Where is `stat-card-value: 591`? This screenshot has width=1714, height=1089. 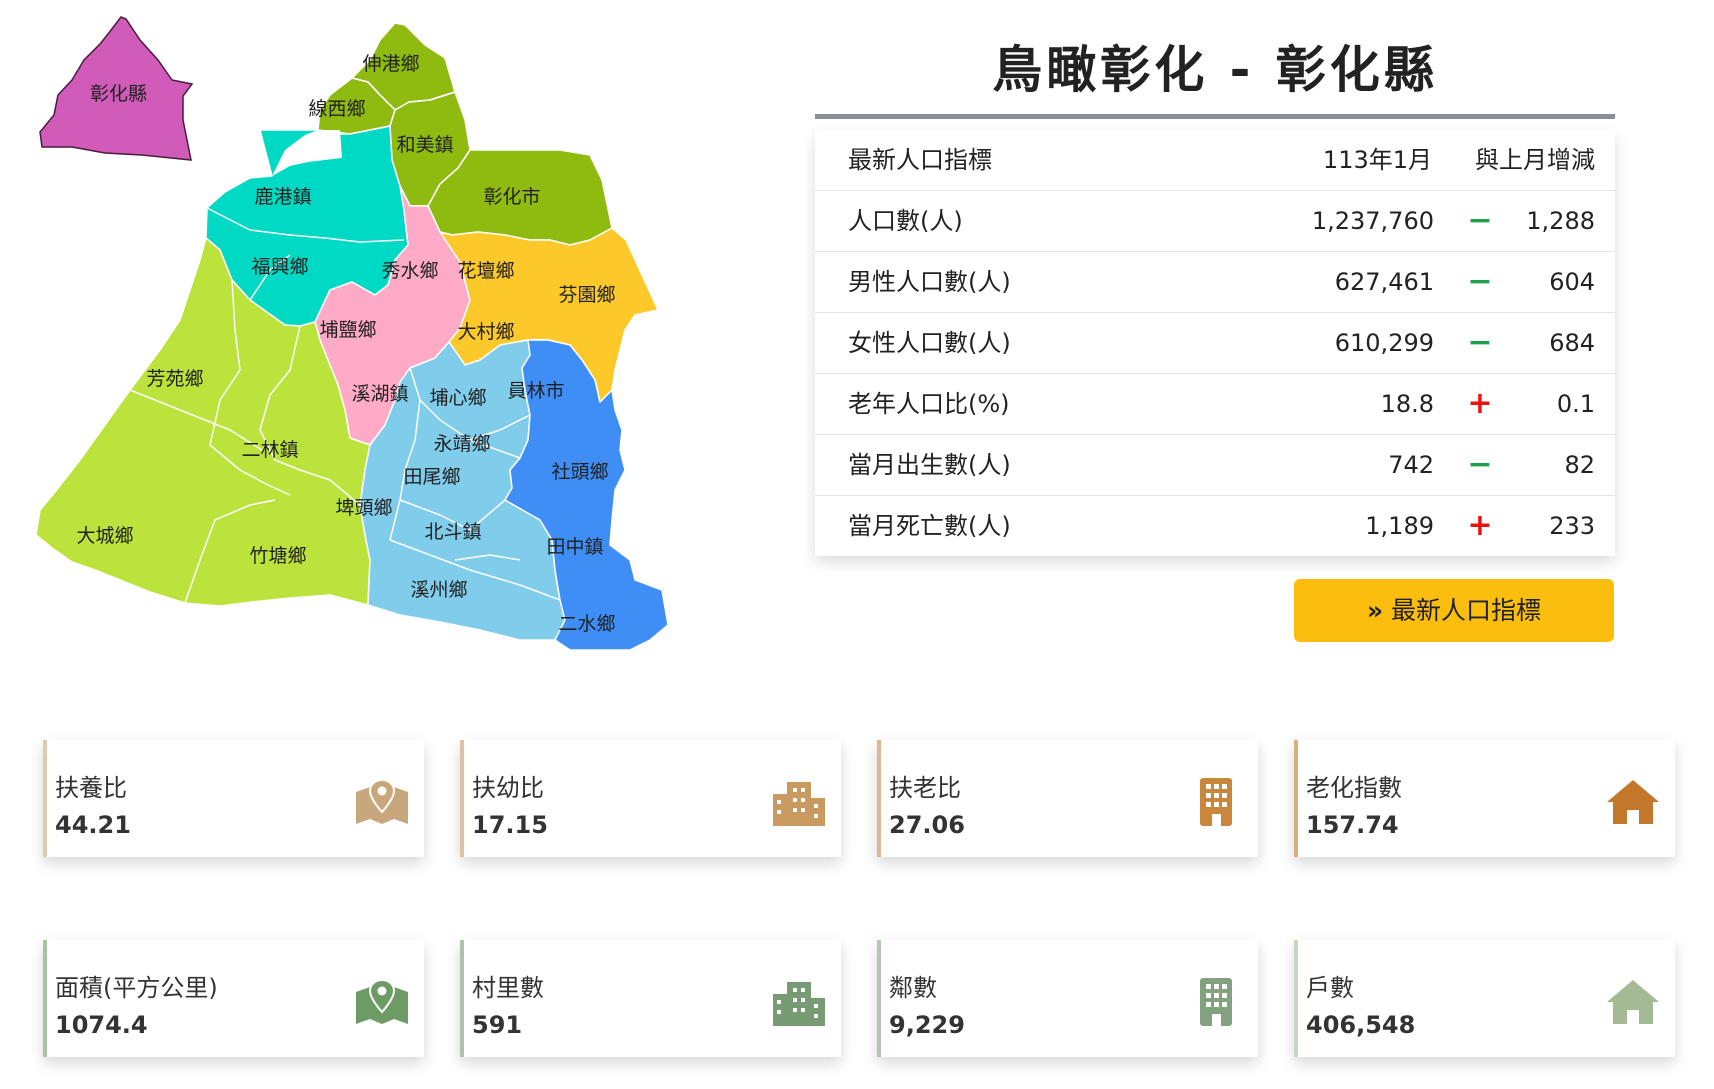 stat-card-value: 591 is located at coordinates (497, 1025).